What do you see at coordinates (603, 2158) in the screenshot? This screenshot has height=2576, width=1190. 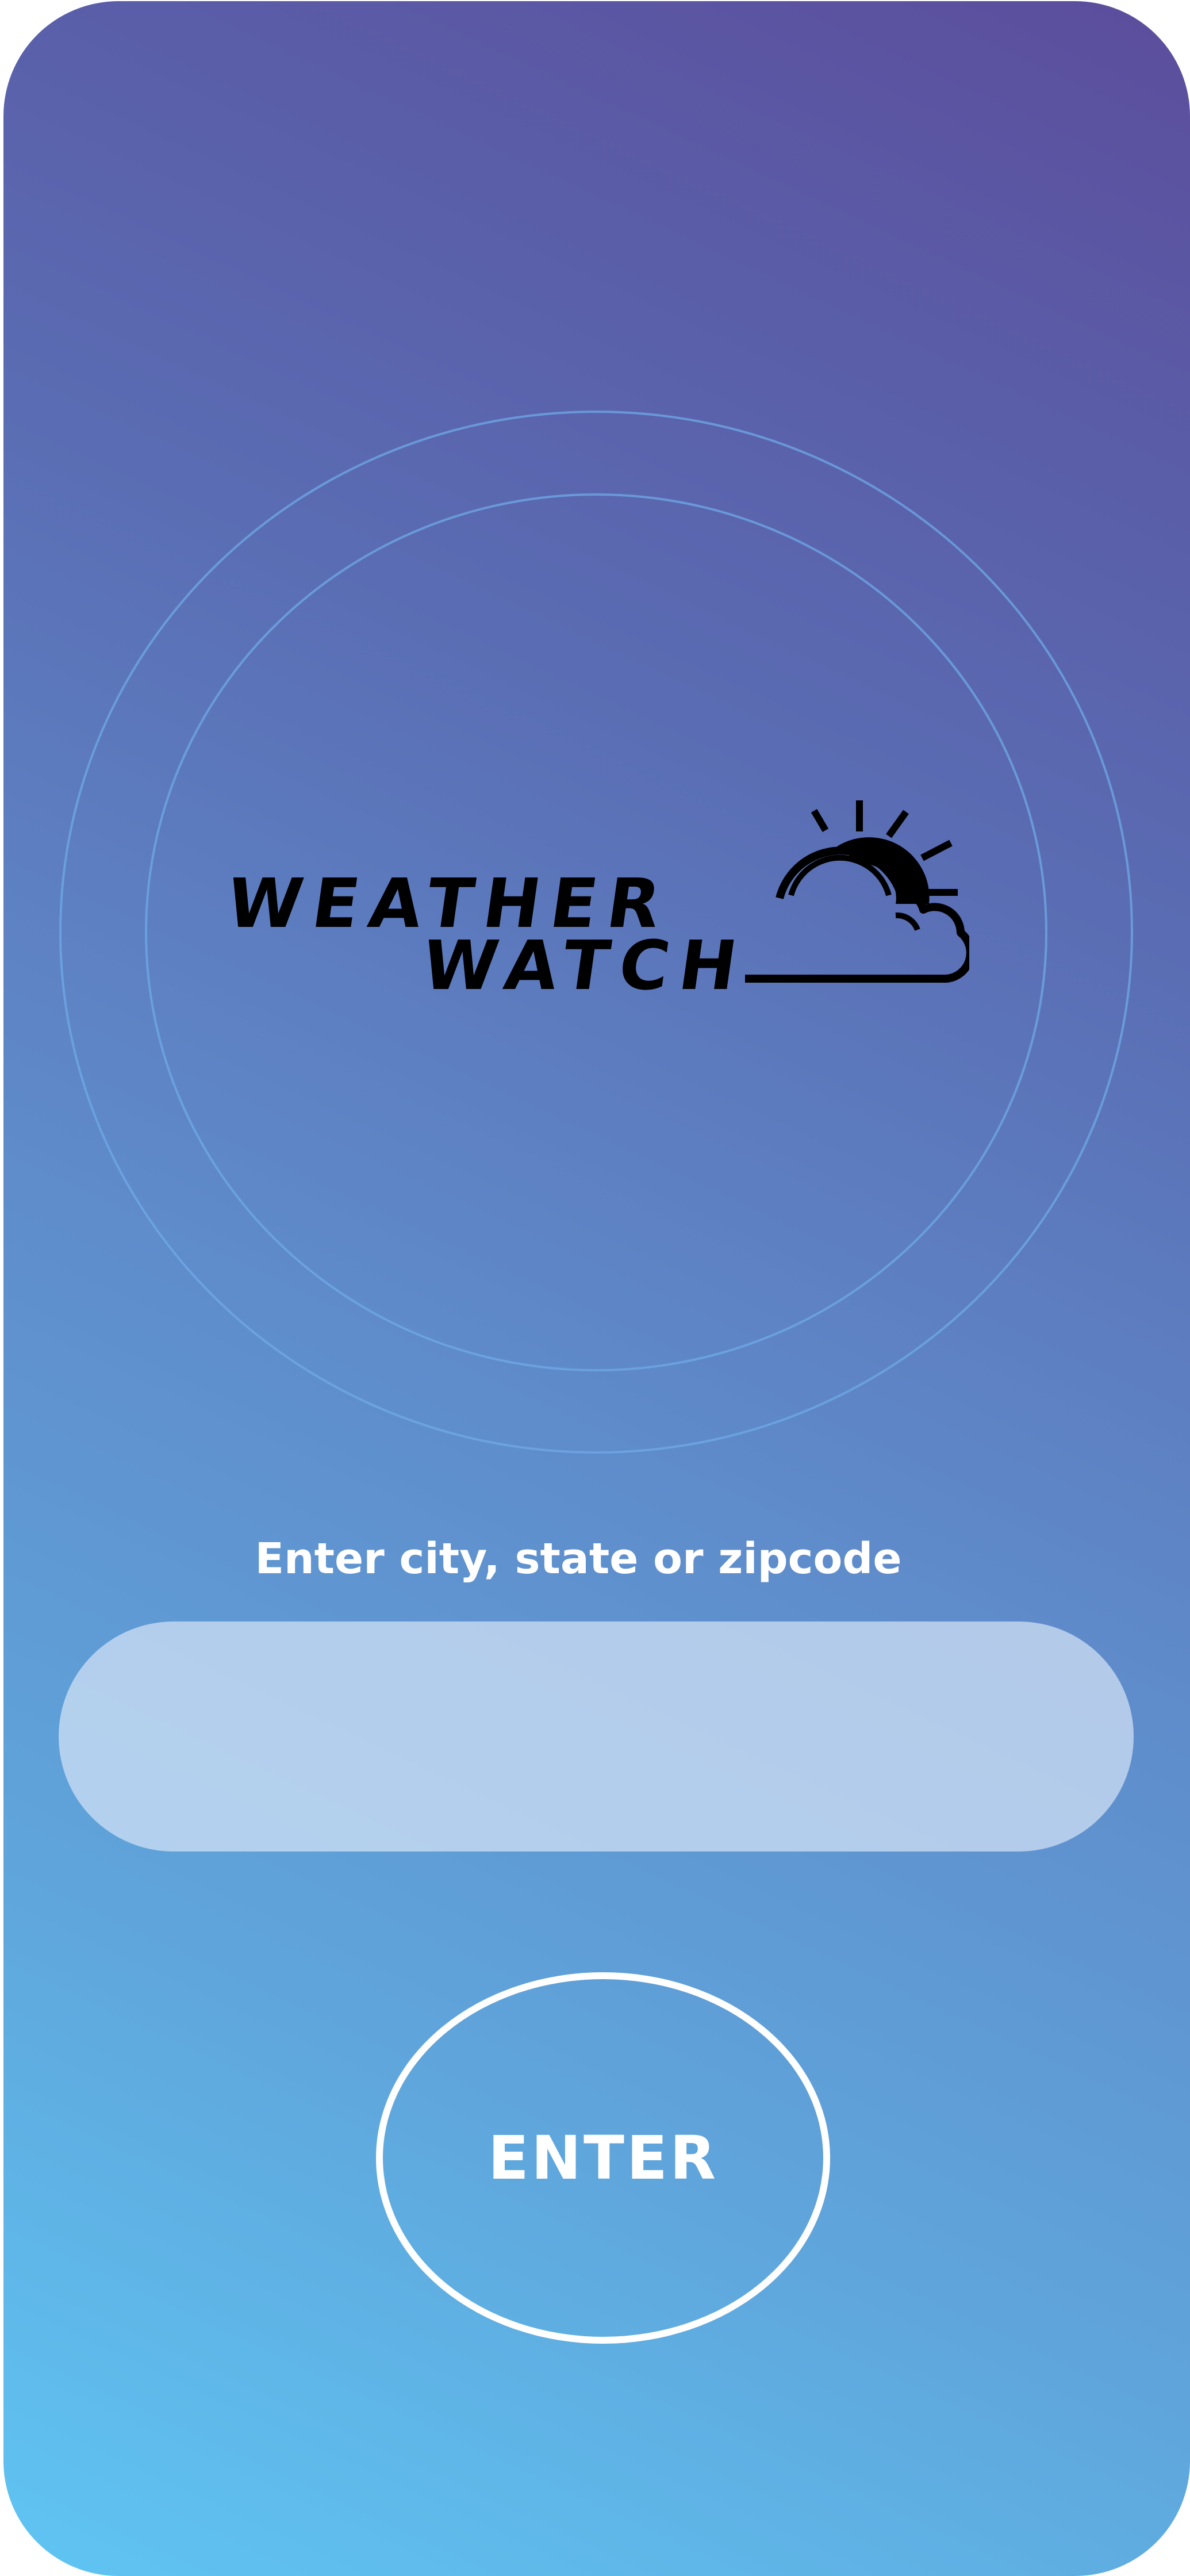 I see `enter-button: ENTER` at bounding box center [603, 2158].